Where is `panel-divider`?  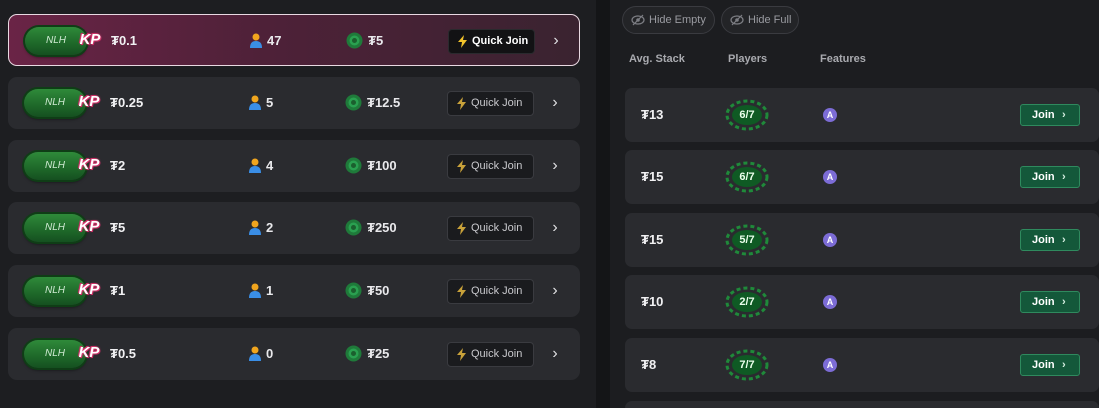 panel-divider is located at coordinates (603, 204).